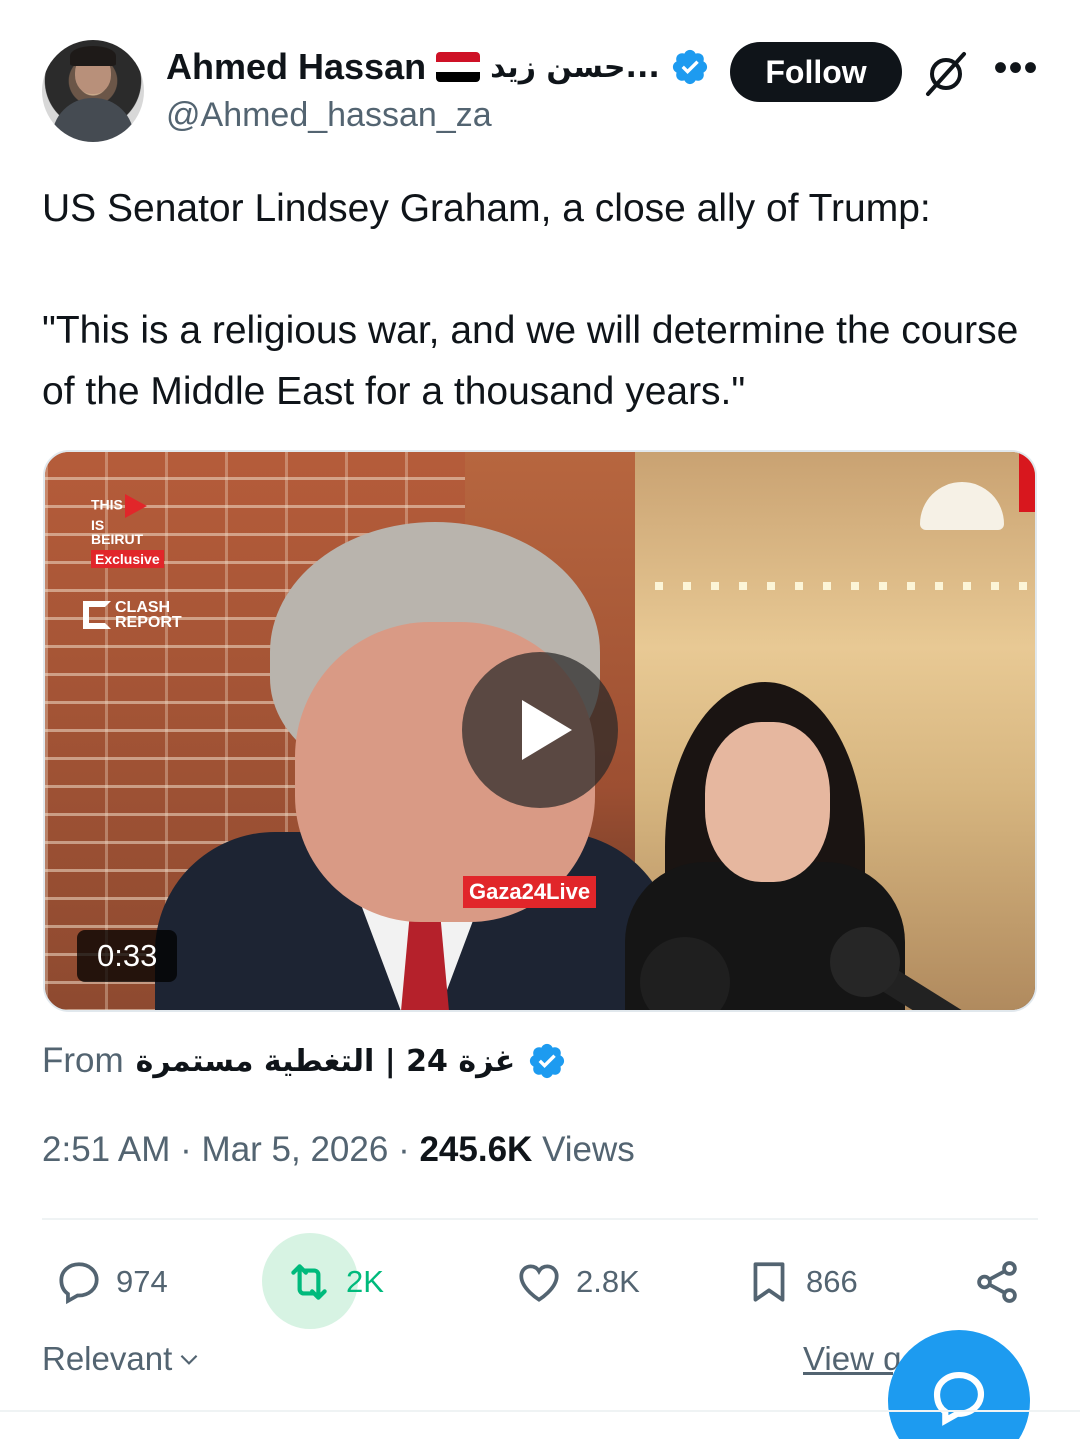 The image size is (1080, 1439). What do you see at coordinates (946, 74) in the screenshot?
I see `grok-slash-icon` at bounding box center [946, 74].